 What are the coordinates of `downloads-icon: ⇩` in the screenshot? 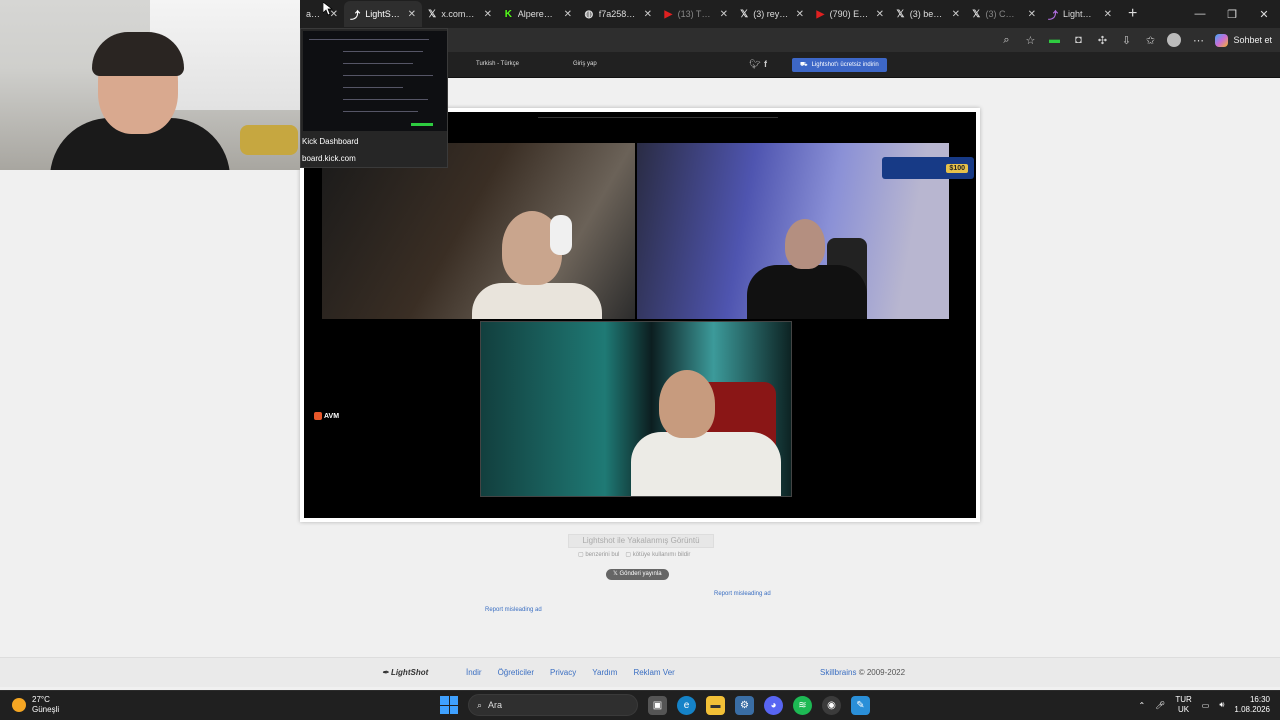 It's located at (1126, 40).